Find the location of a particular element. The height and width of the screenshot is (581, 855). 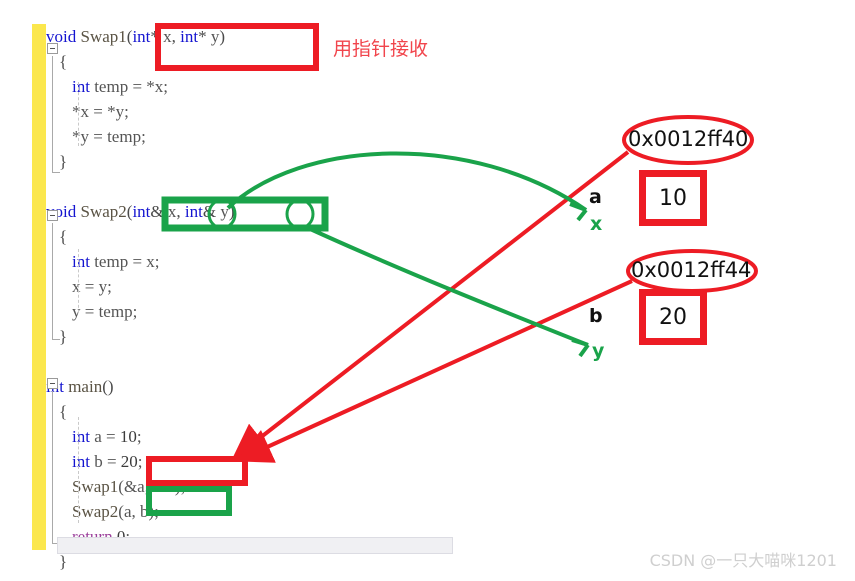

editor-change-bar is located at coordinates (39, 287).